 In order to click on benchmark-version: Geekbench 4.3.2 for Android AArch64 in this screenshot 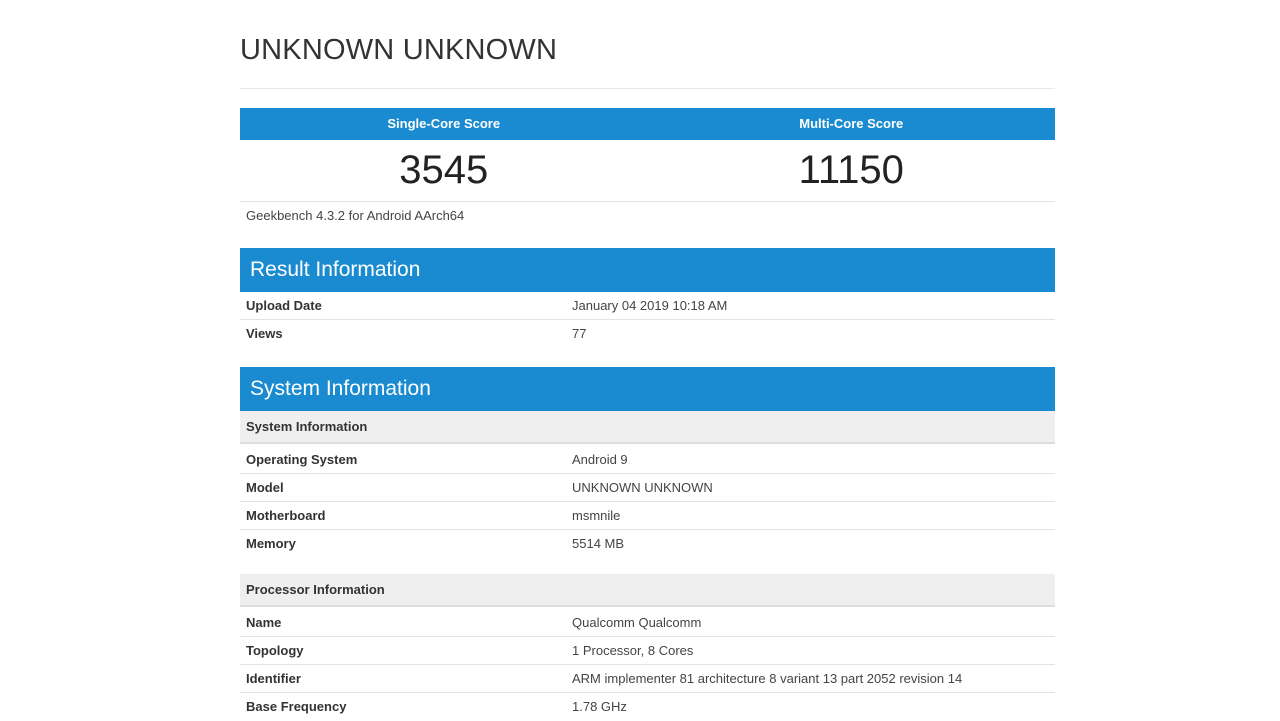, I will do `click(355, 215)`.